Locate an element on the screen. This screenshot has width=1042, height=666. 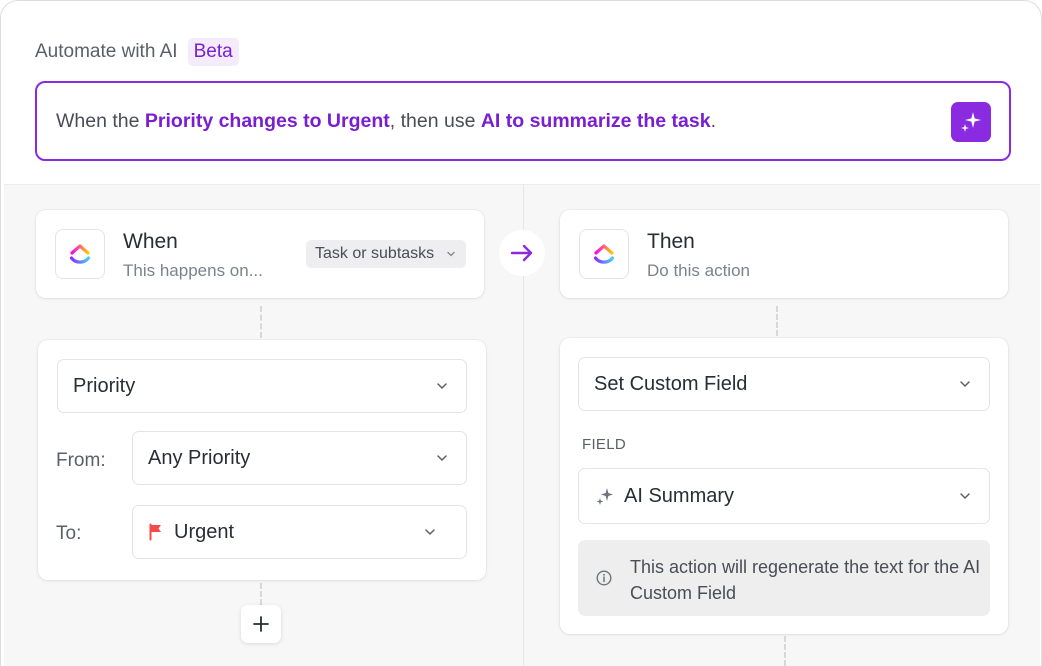
from-priority-value: Any Priority is located at coordinates (199, 457).